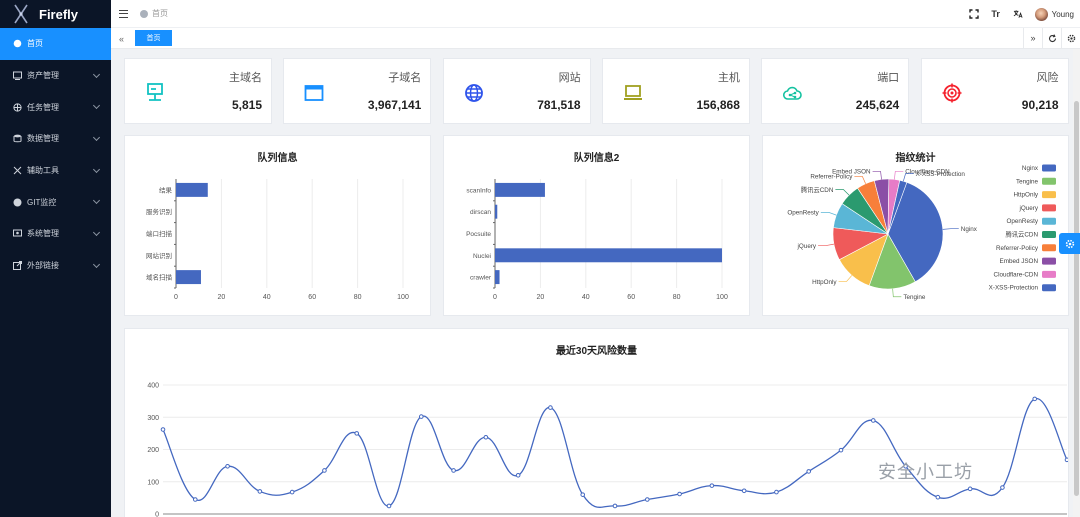 The width and height of the screenshot is (1080, 517). I want to click on sidebar-item-3: 任务管理, so click(55, 107).